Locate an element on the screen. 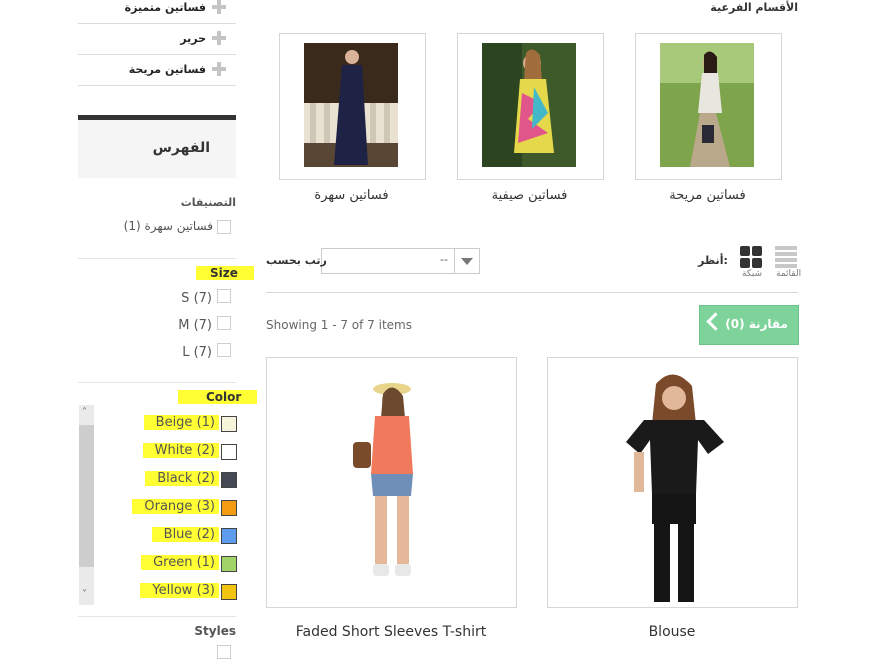 This screenshot has width=872, height=659. filter-option-color-white: White (2) is located at coordinates (180, 450).